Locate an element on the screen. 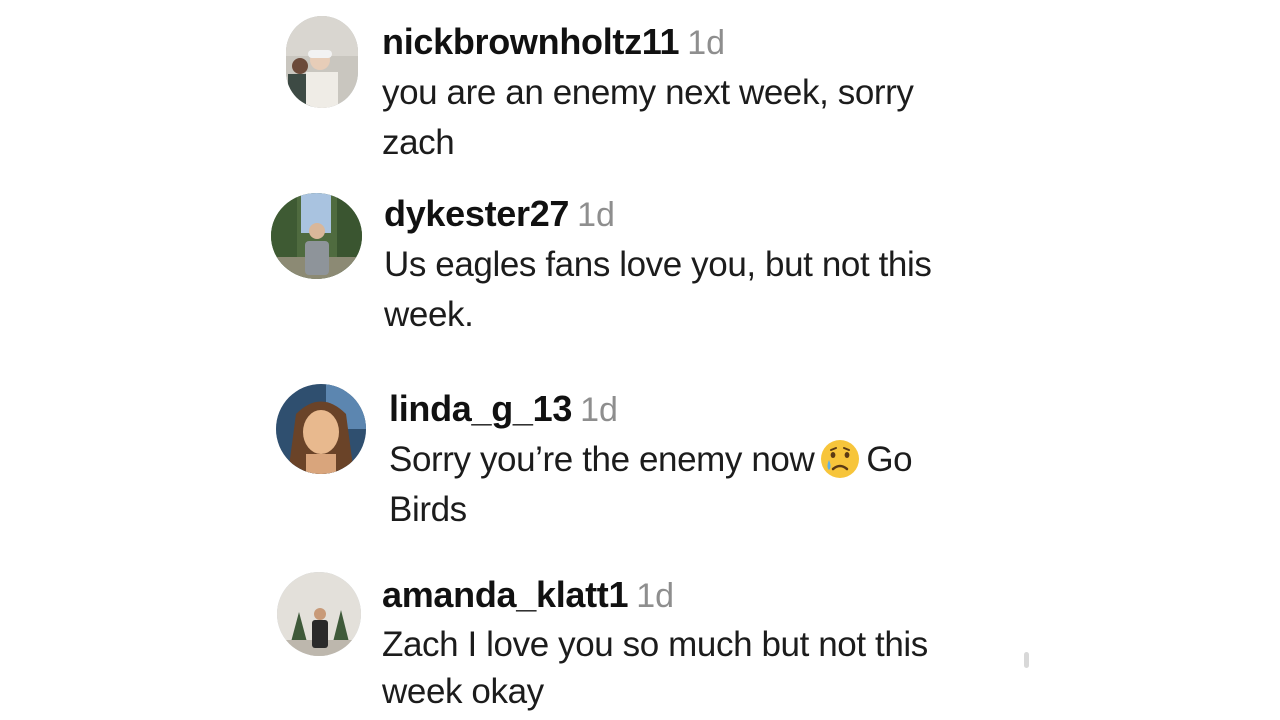  comment-username: nickbrownholtz11 is located at coordinates (531, 41).